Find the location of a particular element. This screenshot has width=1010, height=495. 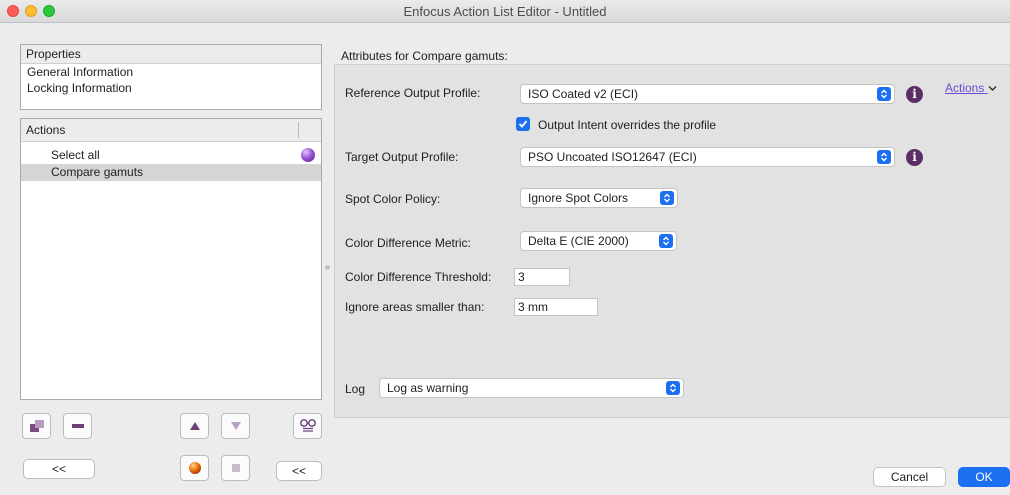

properties-item-locking: Locking Information is located at coordinates (171, 88).